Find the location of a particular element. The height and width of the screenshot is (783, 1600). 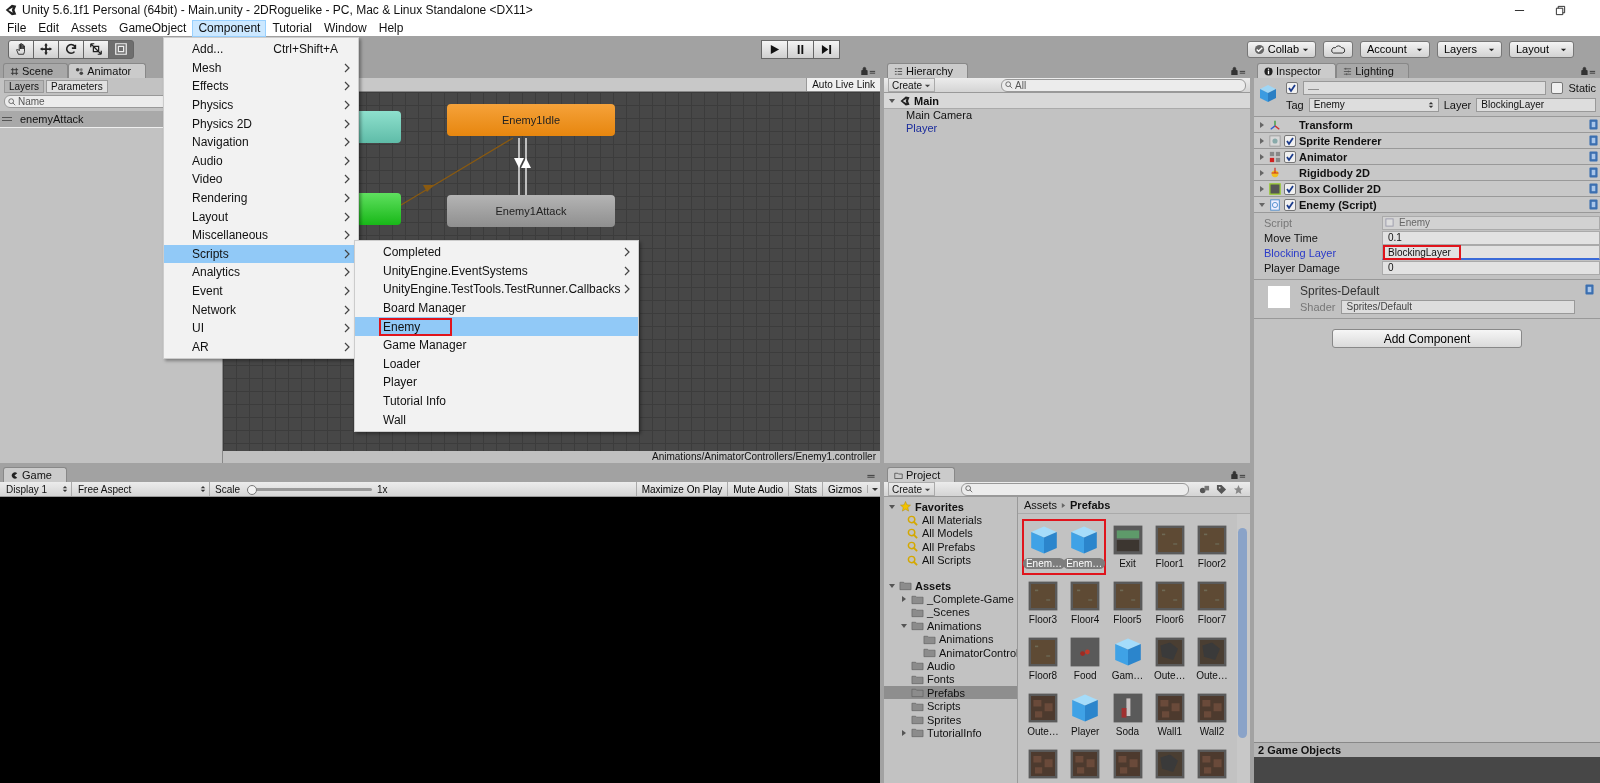

pause-button is located at coordinates (800, 49).